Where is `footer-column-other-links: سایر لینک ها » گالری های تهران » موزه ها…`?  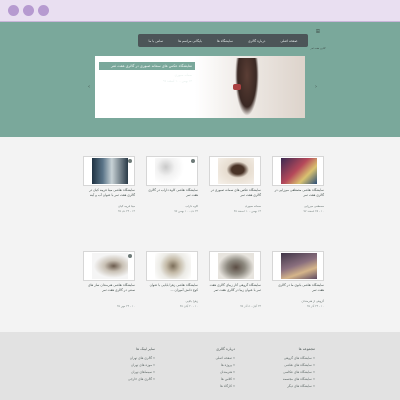 footer-column-other-links: سایر لینک ها » گالری های تهران » موزه ها… is located at coordinates (120, 365).